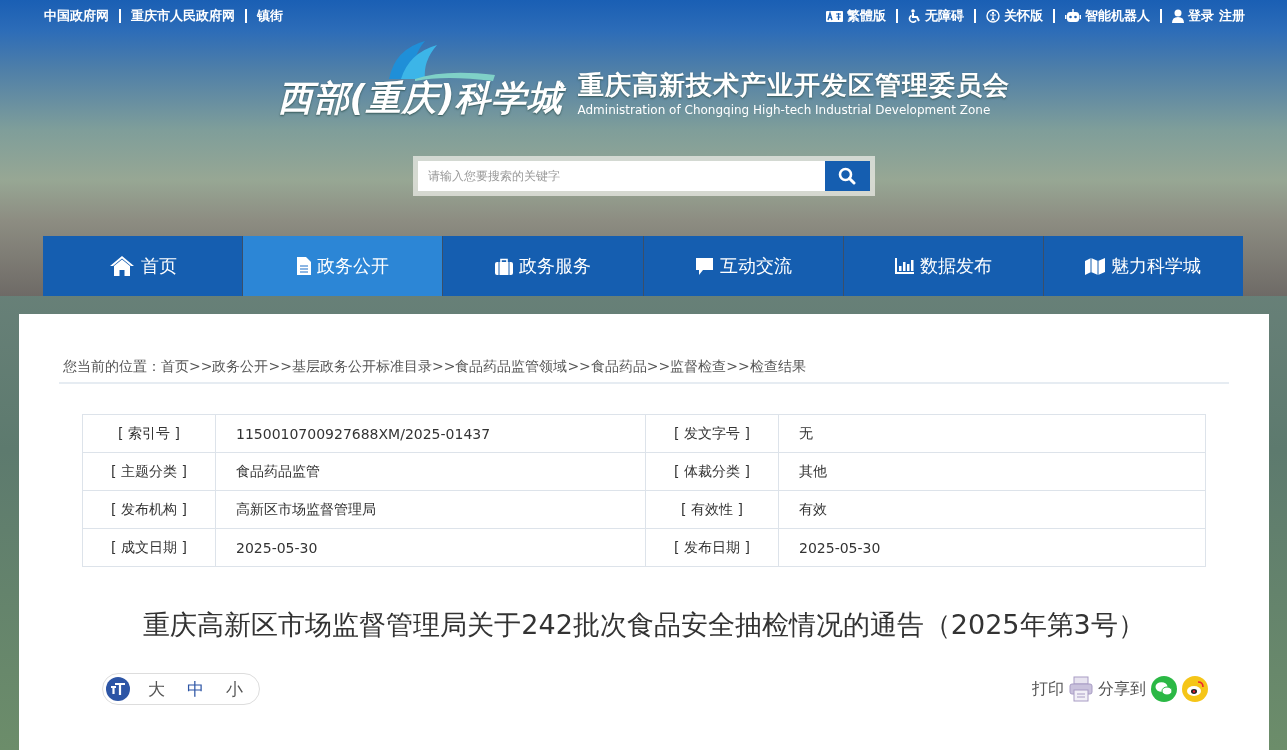 The width and height of the screenshot is (1287, 750). Describe the element at coordinates (430, 433) in the screenshot. I see `meta-value: 1150010700927688XM/2025-01437` at that location.